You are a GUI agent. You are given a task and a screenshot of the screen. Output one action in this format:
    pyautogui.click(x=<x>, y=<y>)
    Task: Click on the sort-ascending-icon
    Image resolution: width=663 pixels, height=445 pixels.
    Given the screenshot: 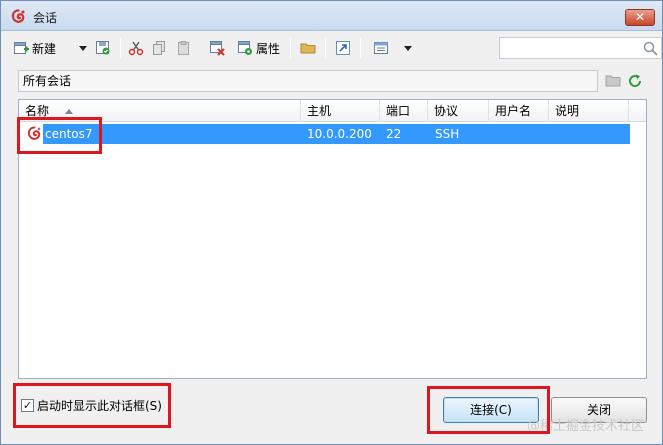 What is the action you would take?
    pyautogui.click(x=69, y=111)
    